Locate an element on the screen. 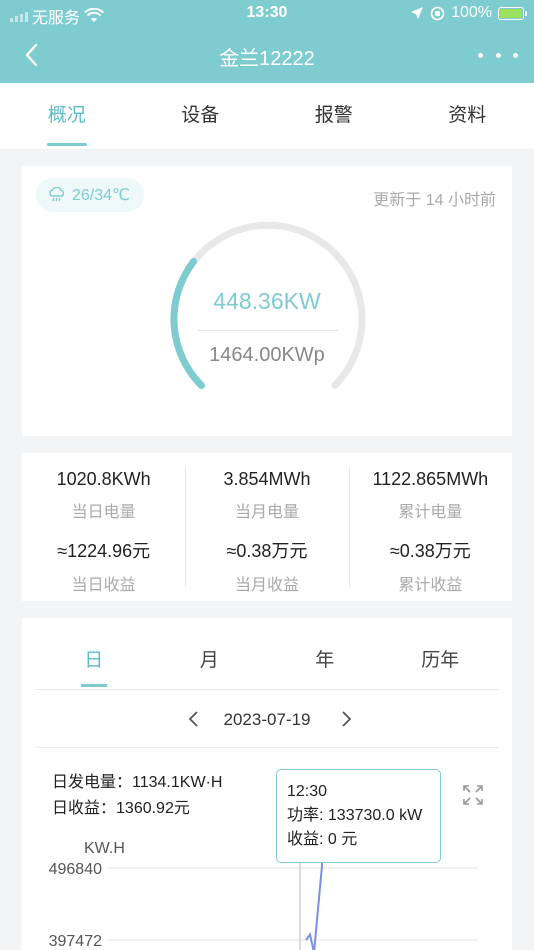 Image resolution: width=534 pixels, height=950 pixels. monthly-income-label: 当月收益 is located at coordinates (266, 585).